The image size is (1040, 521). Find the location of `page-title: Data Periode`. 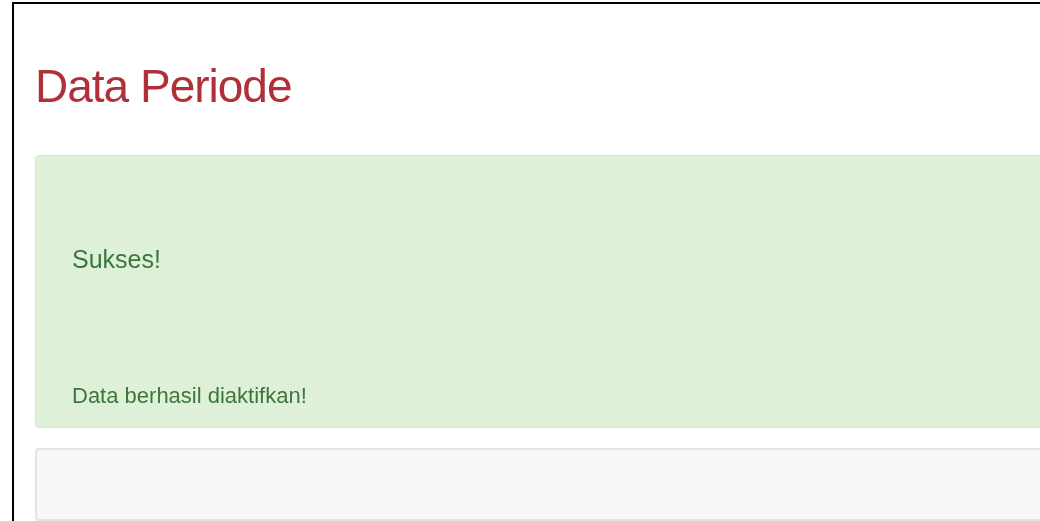

page-title: Data Periode is located at coordinates (163, 86).